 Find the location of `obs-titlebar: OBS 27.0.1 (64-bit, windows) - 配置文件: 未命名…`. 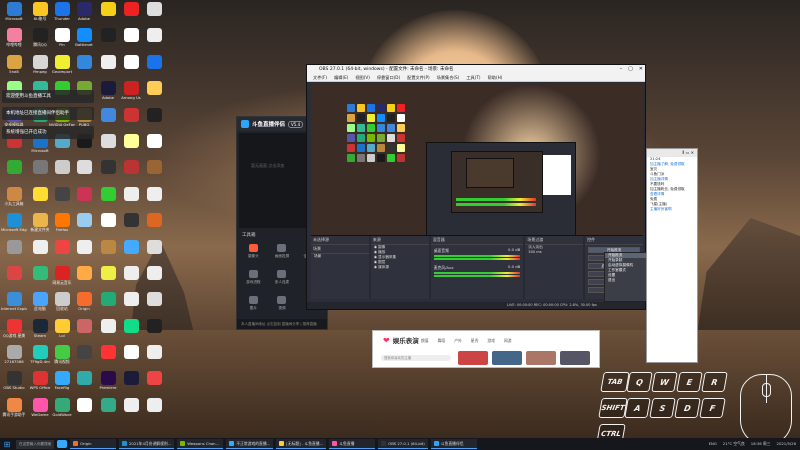

obs-titlebar: OBS 27.0.1 (64-bit, windows) - 配置文件: 未命名… is located at coordinates (476, 69).